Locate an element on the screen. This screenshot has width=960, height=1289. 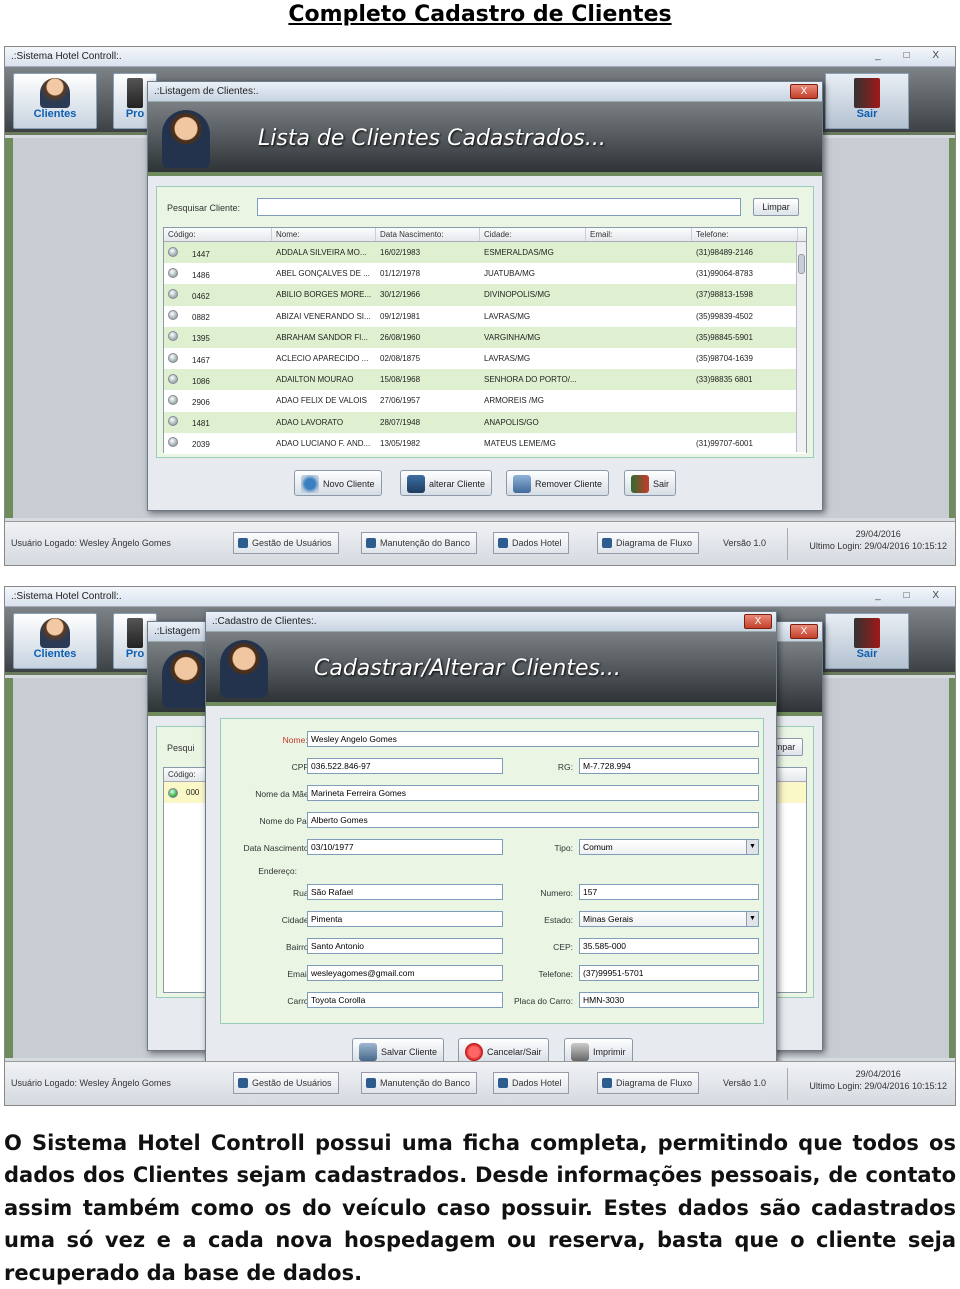
toolbar-sair-label: Sair is located at coordinates (867, 114).